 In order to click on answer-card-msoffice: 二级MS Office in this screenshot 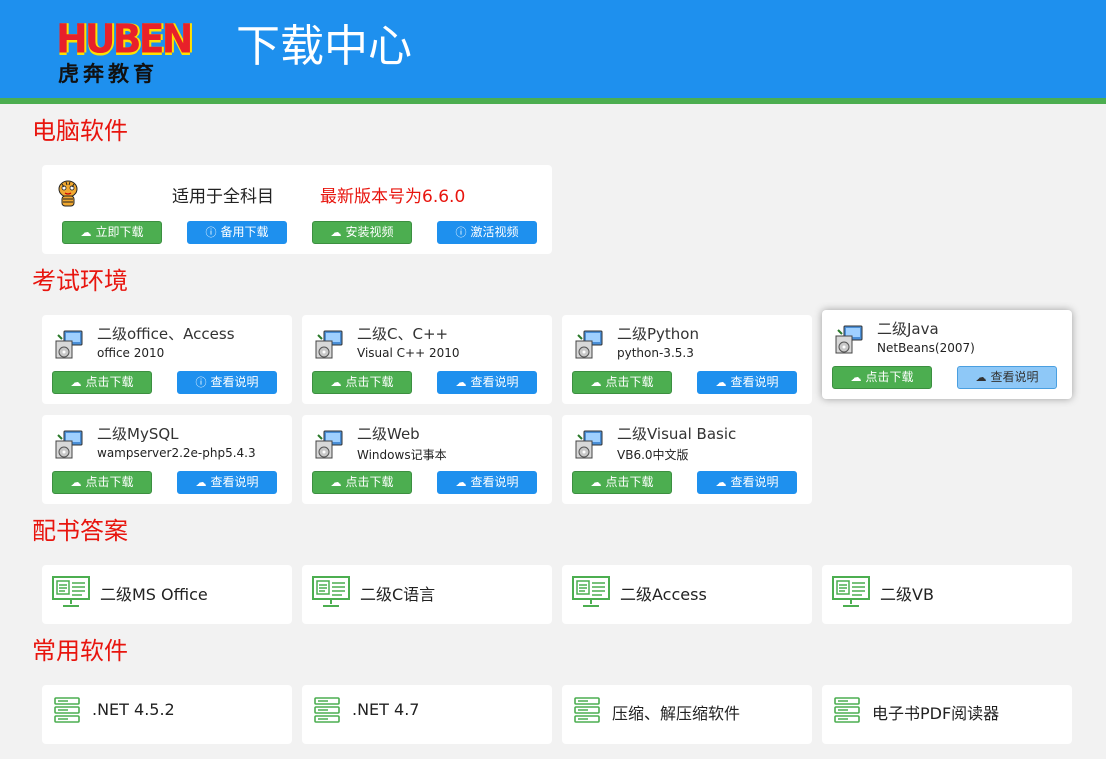, I will do `click(167, 594)`.